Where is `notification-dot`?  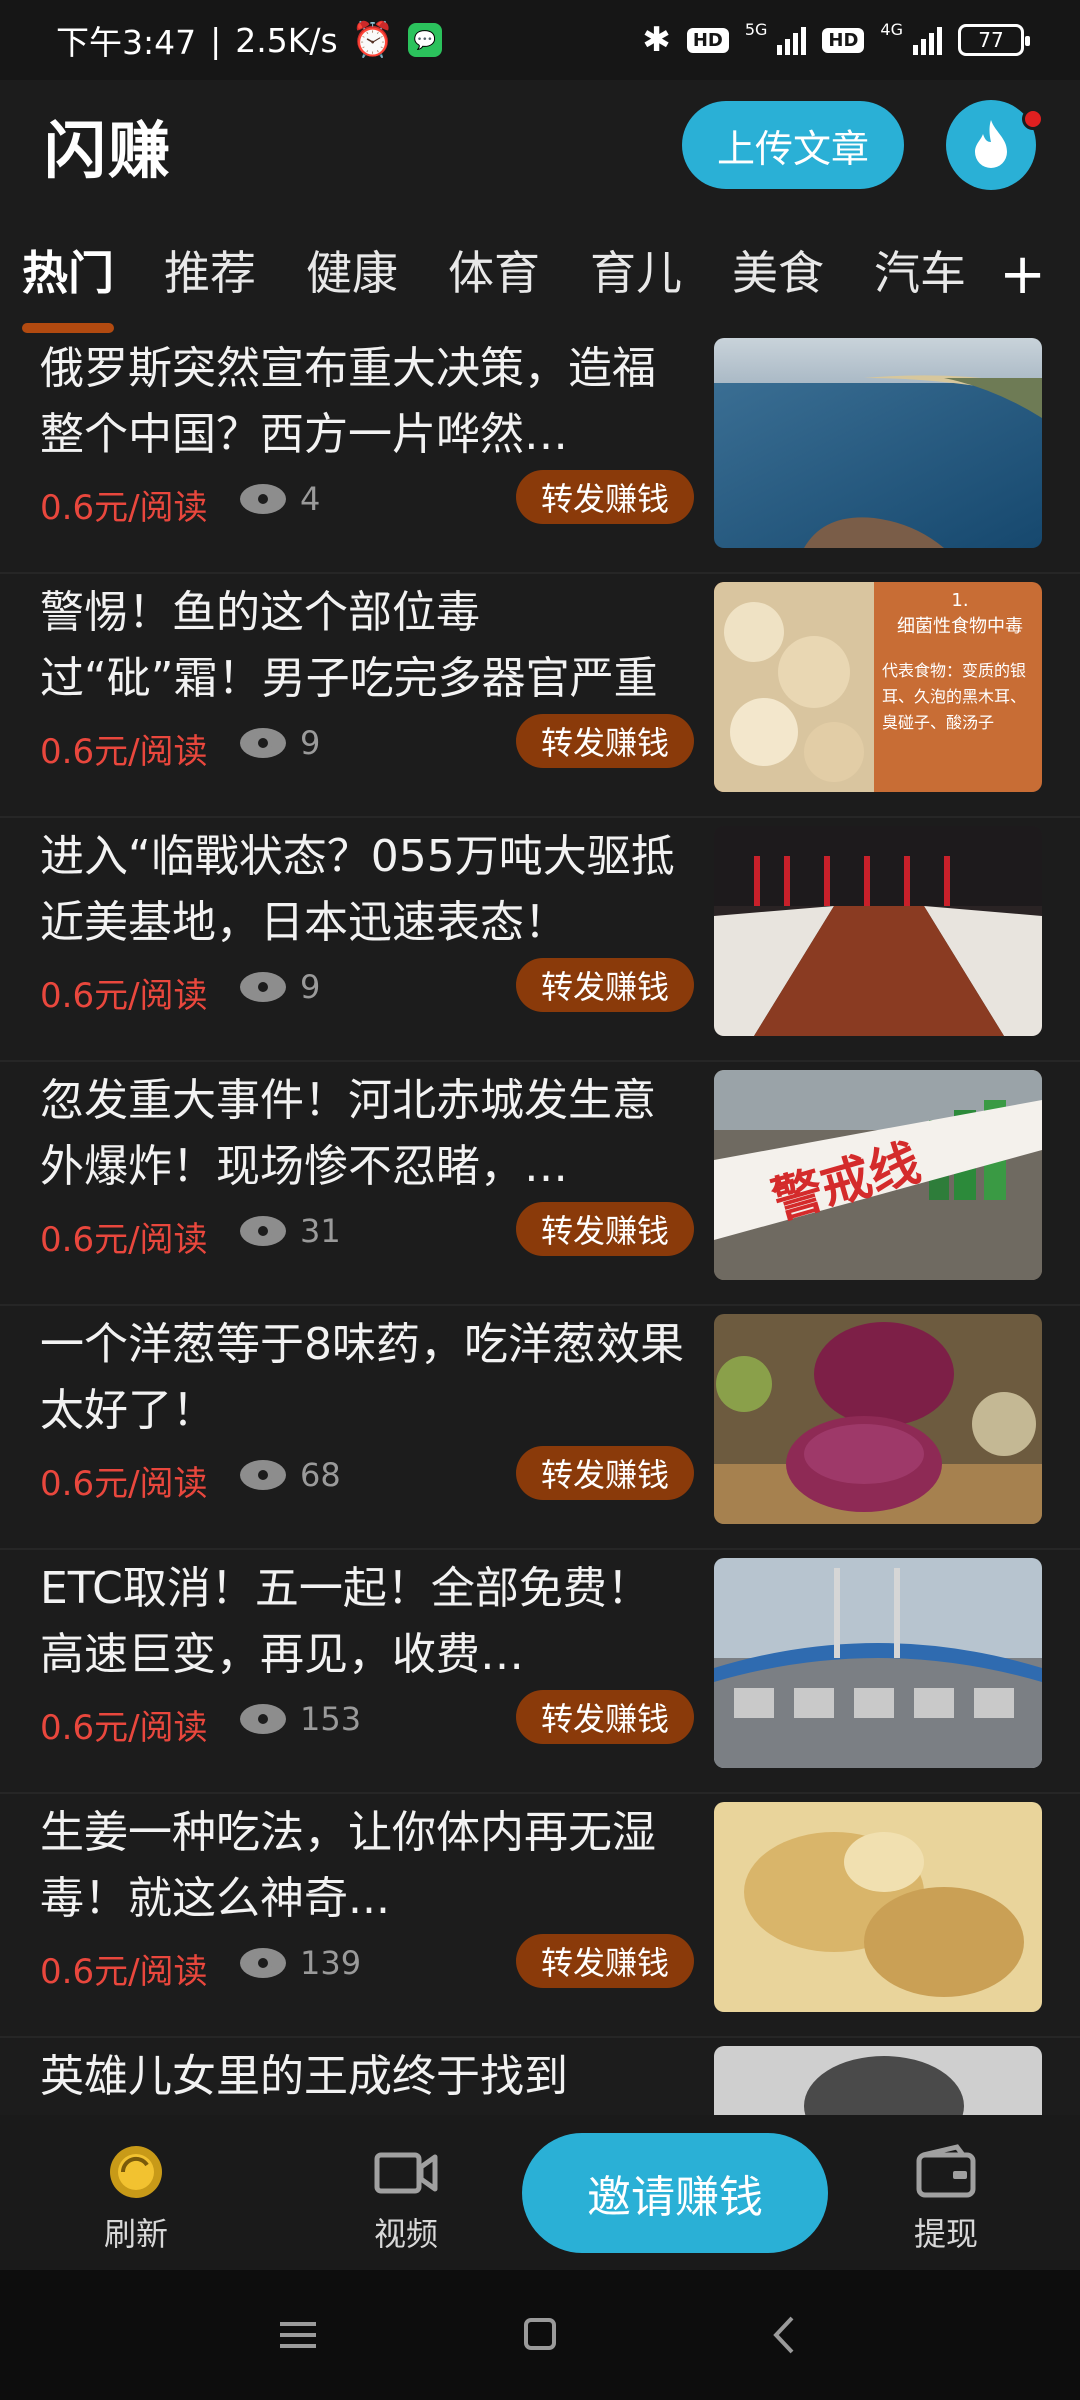
notification-dot is located at coordinates (1033, 119).